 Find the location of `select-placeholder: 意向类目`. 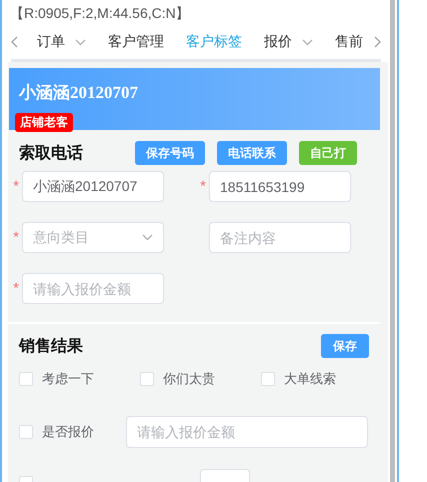

select-placeholder: 意向类目 is located at coordinates (61, 237).